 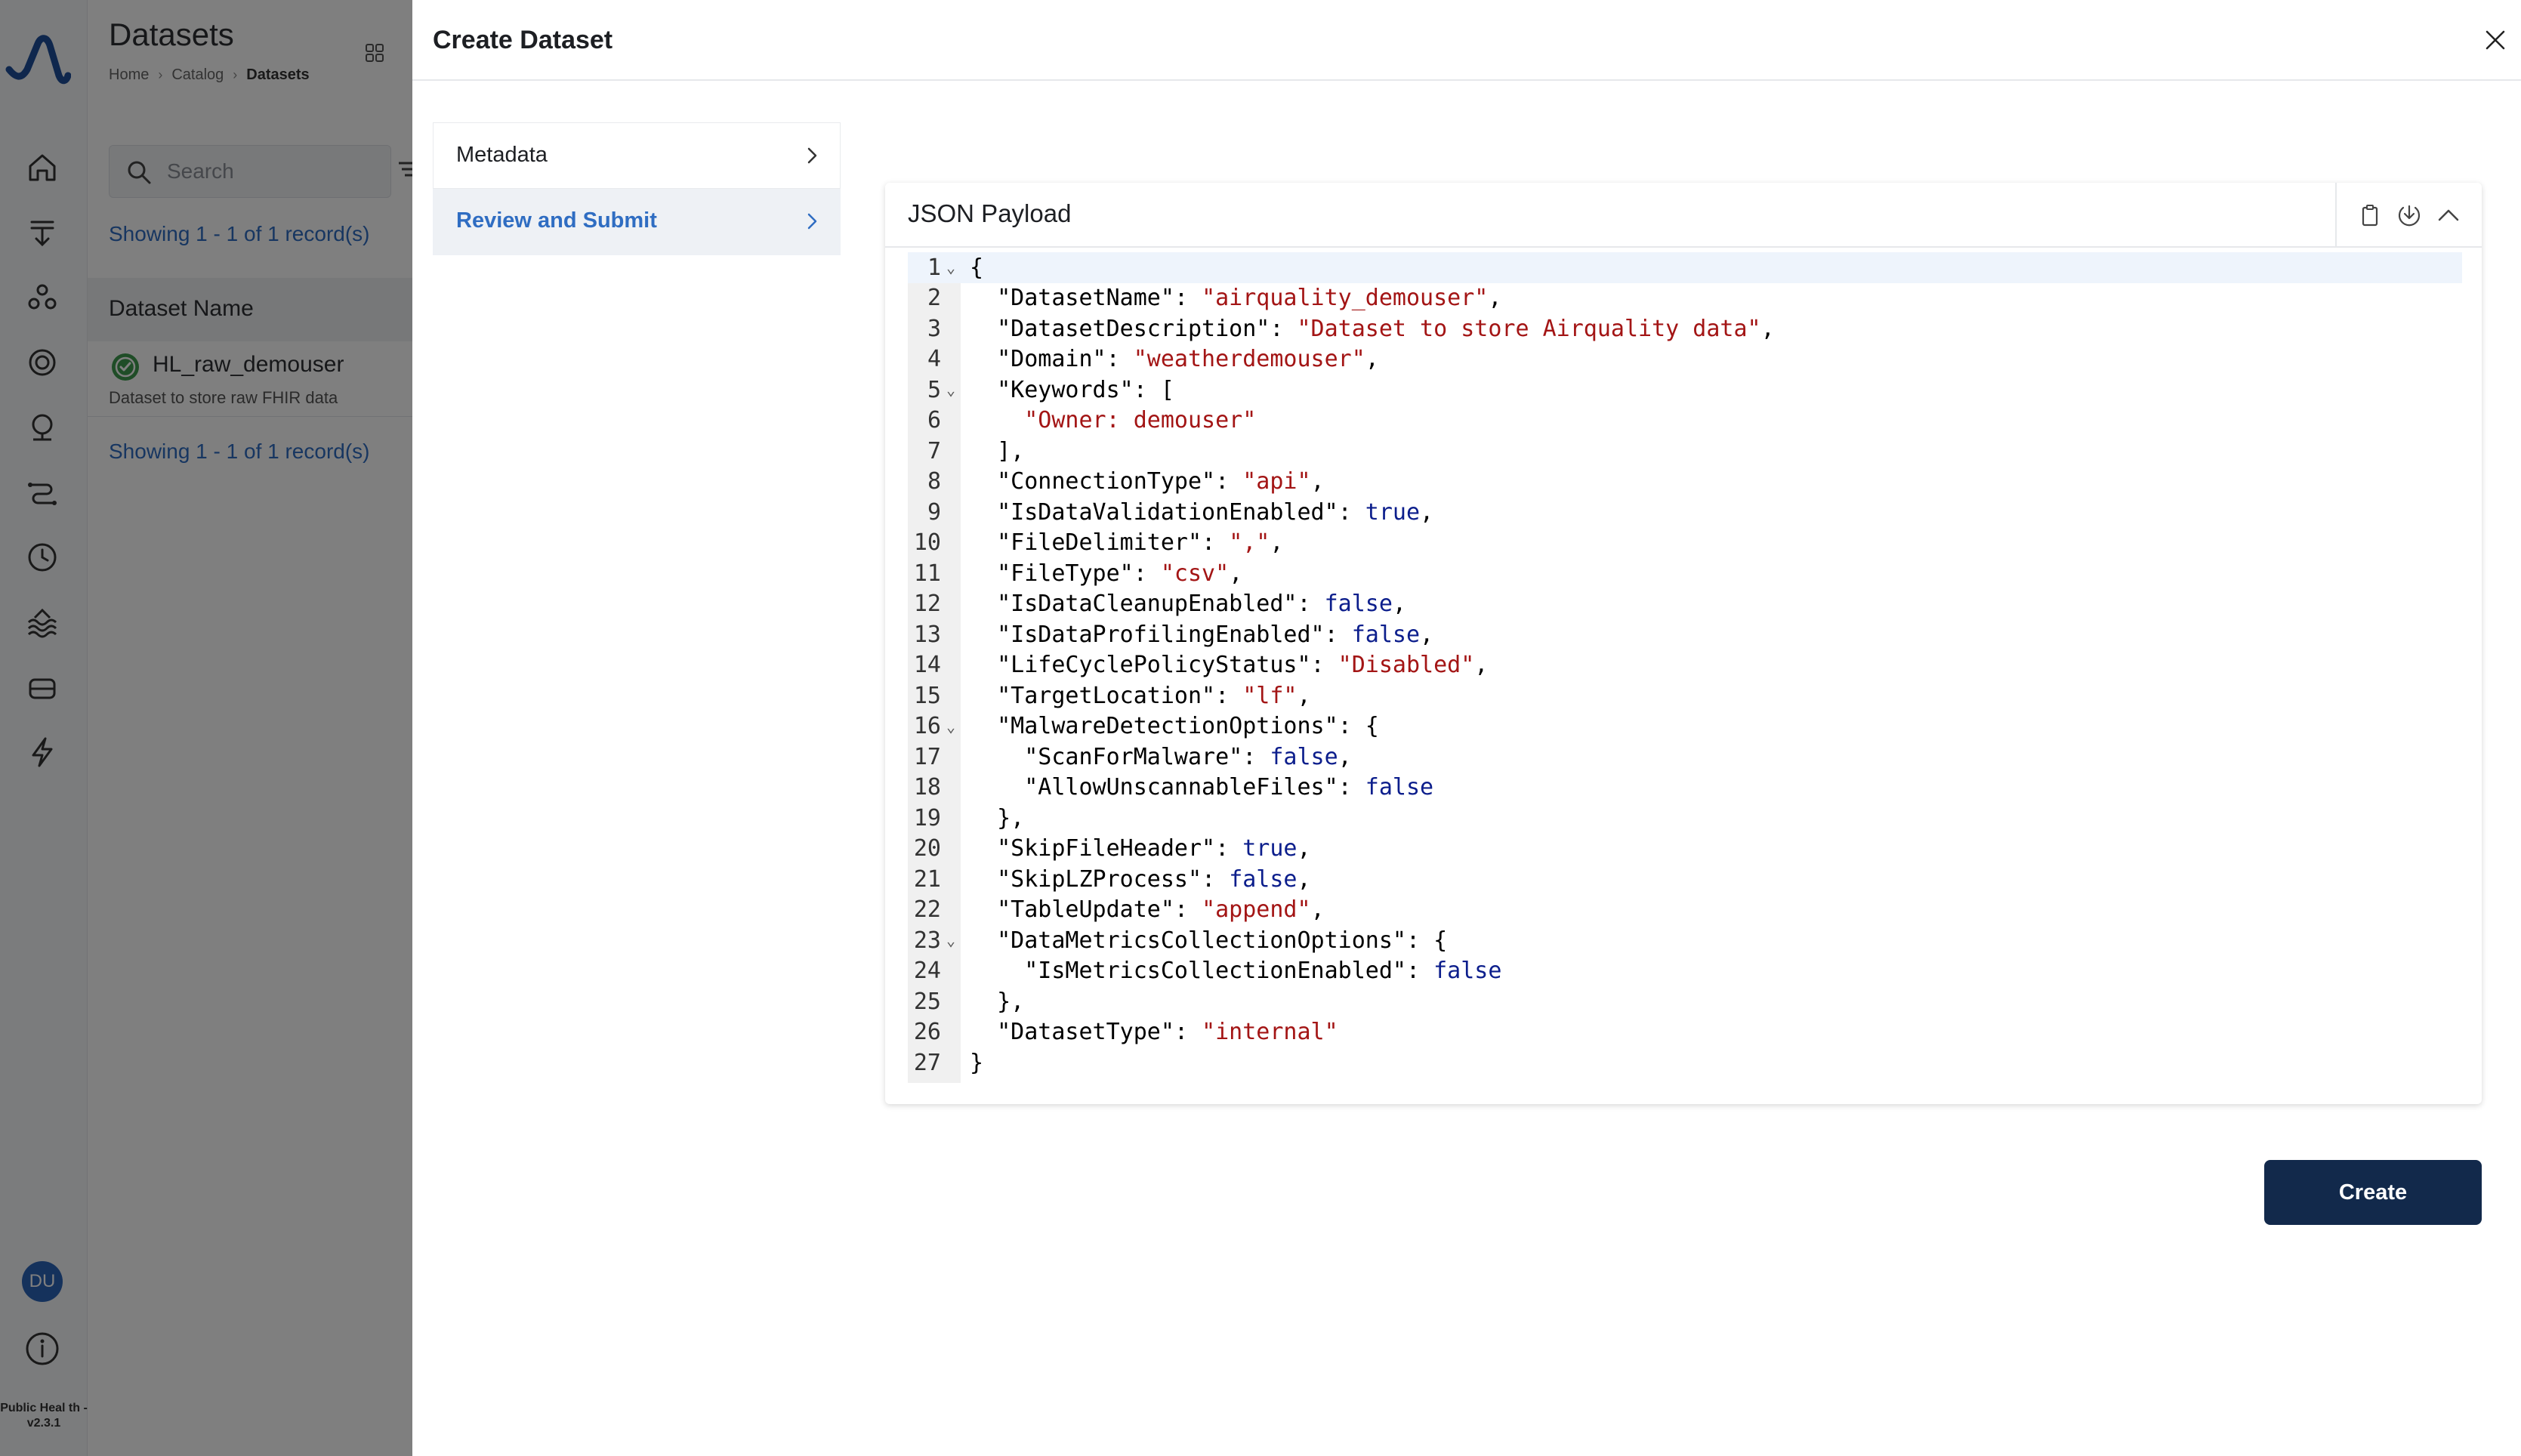 What do you see at coordinates (977, 1062) in the screenshot?
I see `code-text: }` at bounding box center [977, 1062].